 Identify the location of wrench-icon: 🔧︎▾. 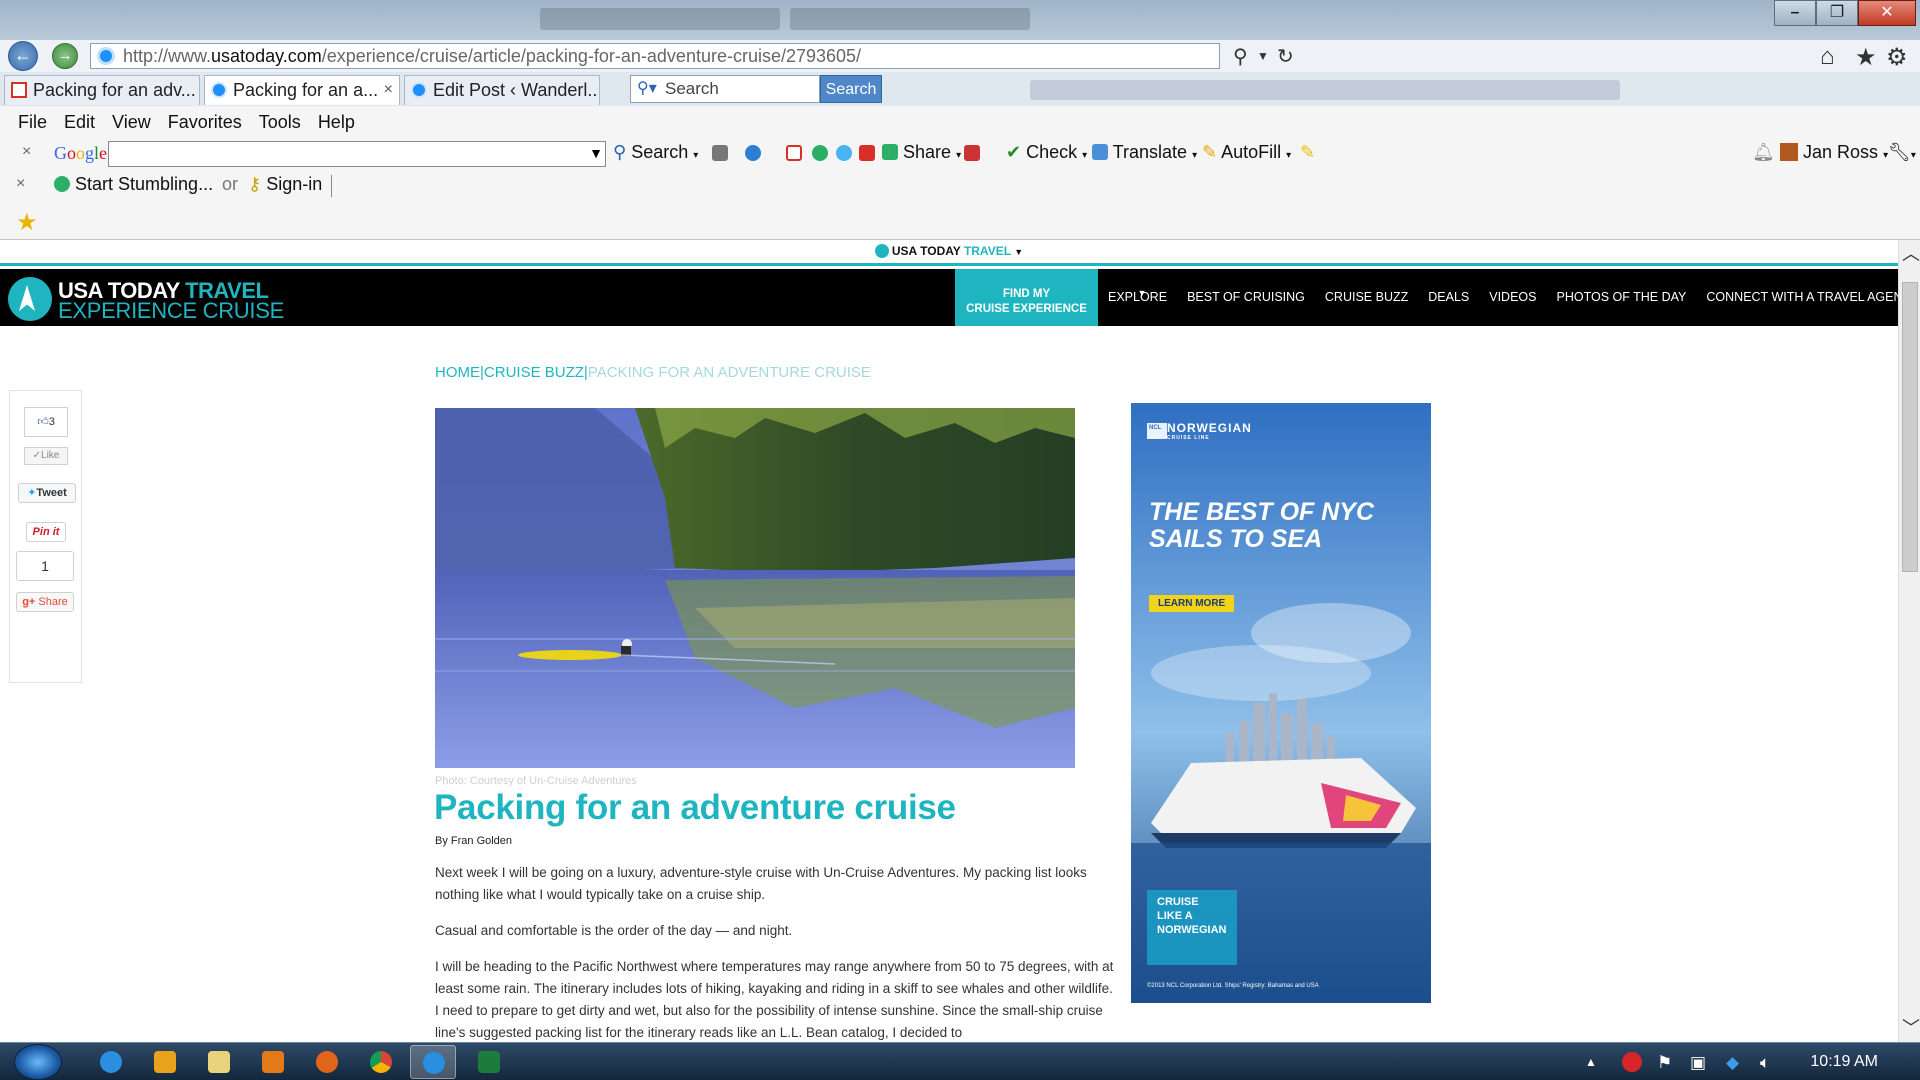
(1902, 152).